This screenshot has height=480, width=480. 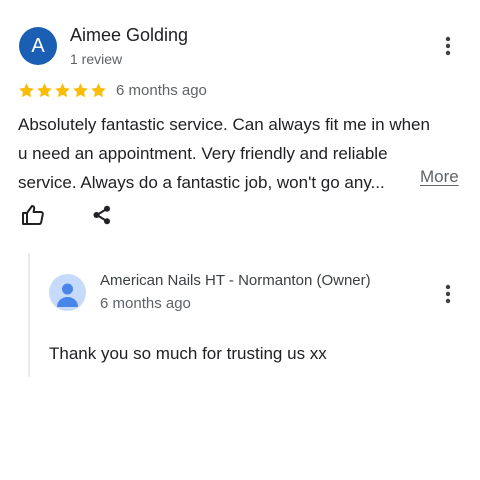 What do you see at coordinates (38, 46) in the screenshot?
I see `reviewer-avatar: A` at bounding box center [38, 46].